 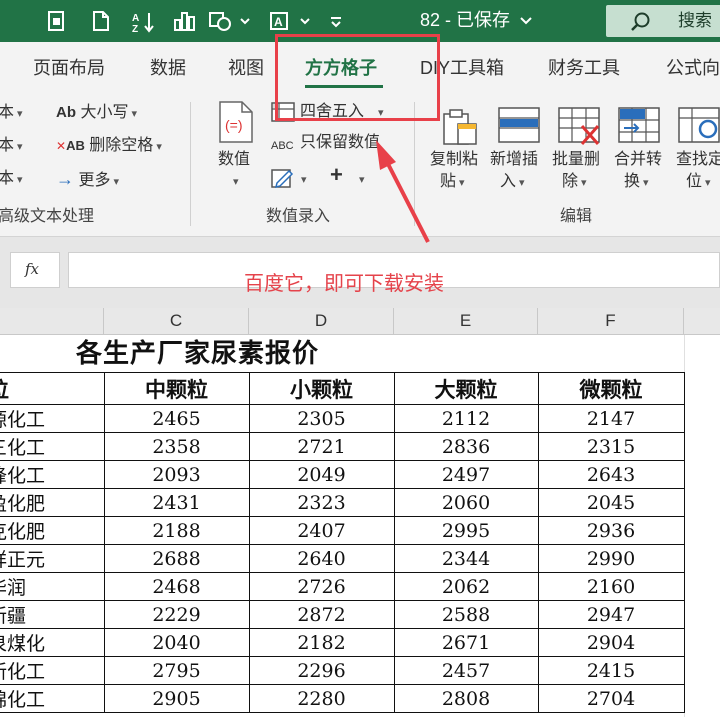 I want to click on price-cell-medium: 2188, so click(x=176, y=530).